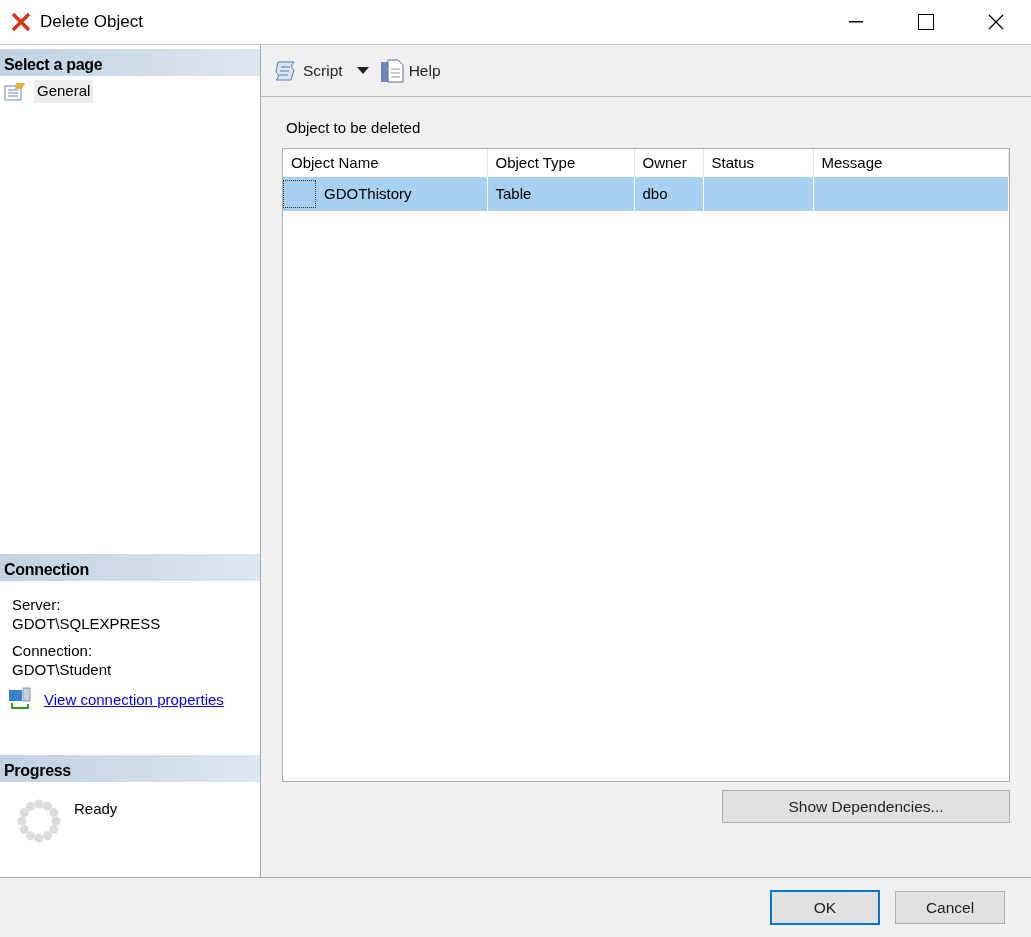 The image size is (1031, 937). Describe the element at coordinates (86, 623) in the screenshot. I see `server-value: GDOT\SQLEXPRESS` at that location.